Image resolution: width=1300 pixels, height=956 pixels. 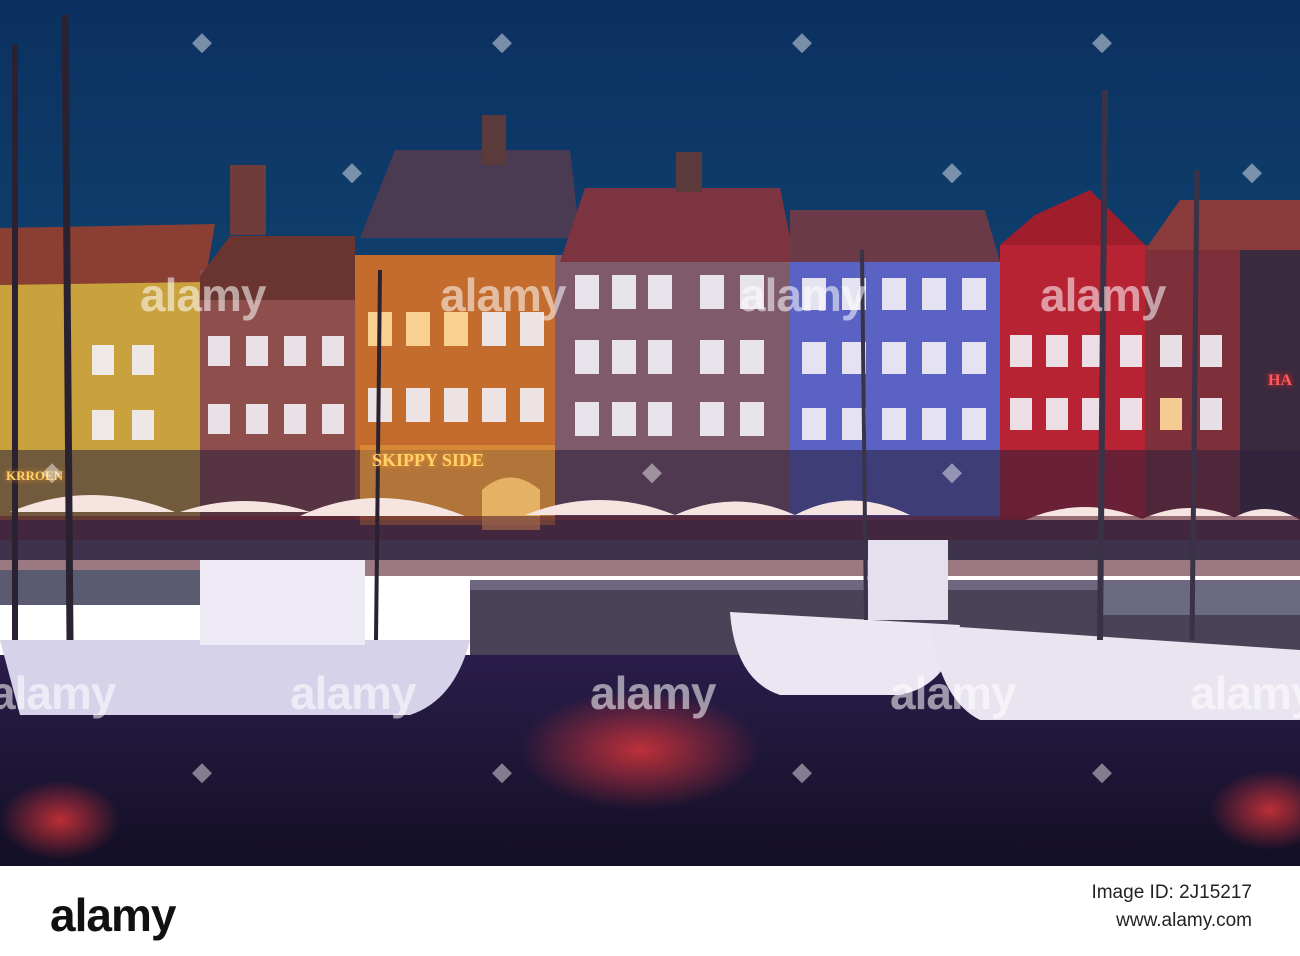 What do you see at coordinates (1171, 892) in the screenshot?
I see `image-id-label: Image ID: 2J15217` at bounding box center [1171, 892].